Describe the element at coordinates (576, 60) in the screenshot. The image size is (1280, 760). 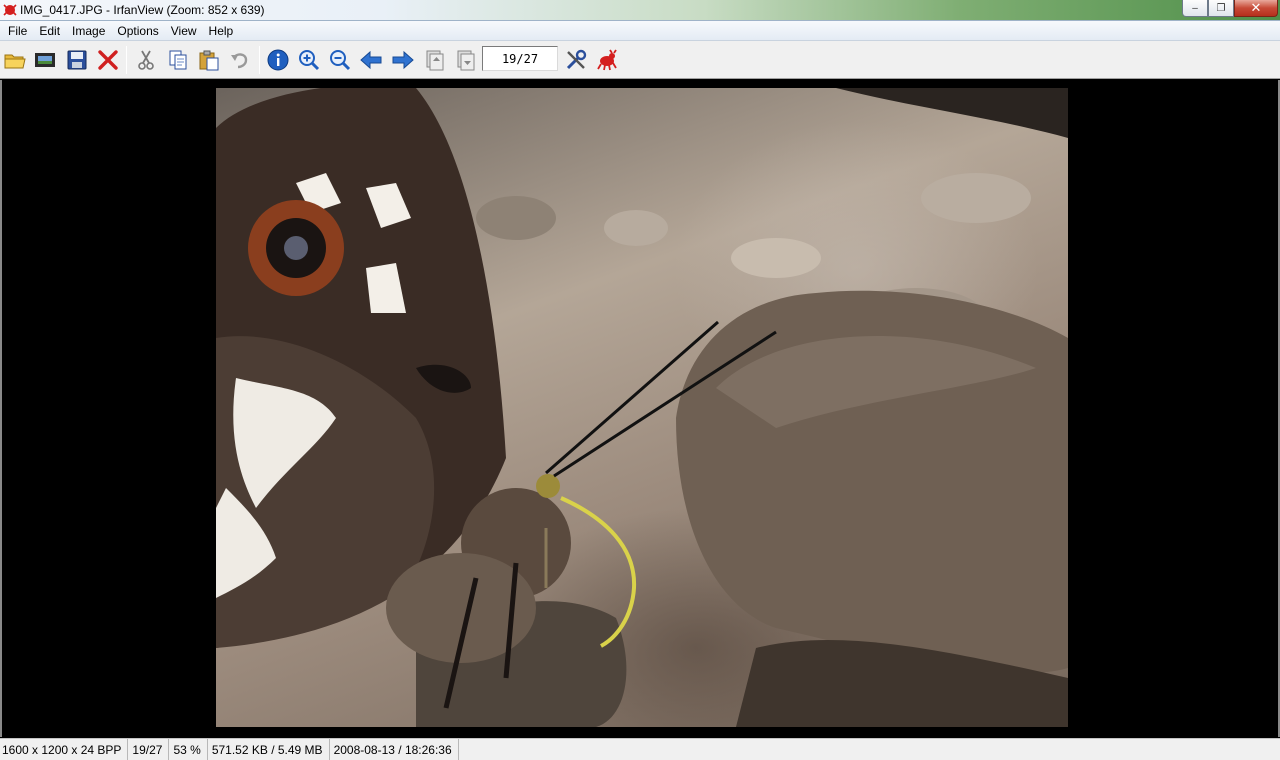
I see `settings-icon` at that location.